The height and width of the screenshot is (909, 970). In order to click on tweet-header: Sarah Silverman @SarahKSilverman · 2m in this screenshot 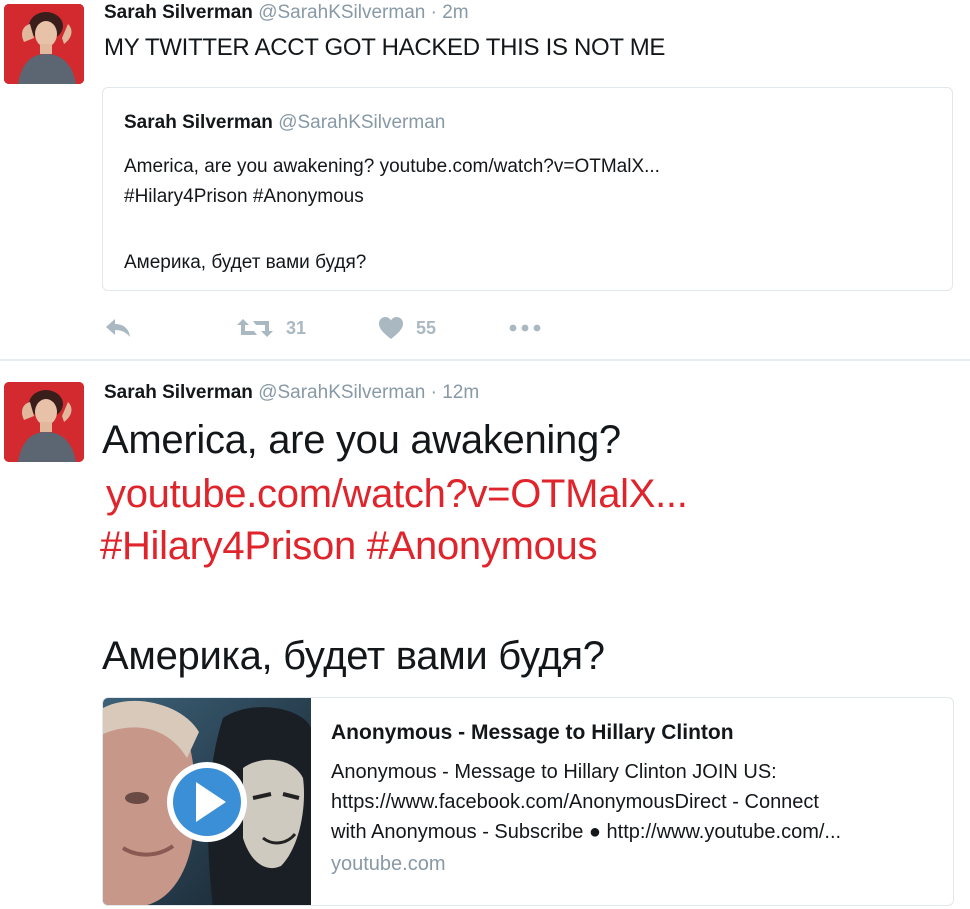, I will do `click(286, 13)`.